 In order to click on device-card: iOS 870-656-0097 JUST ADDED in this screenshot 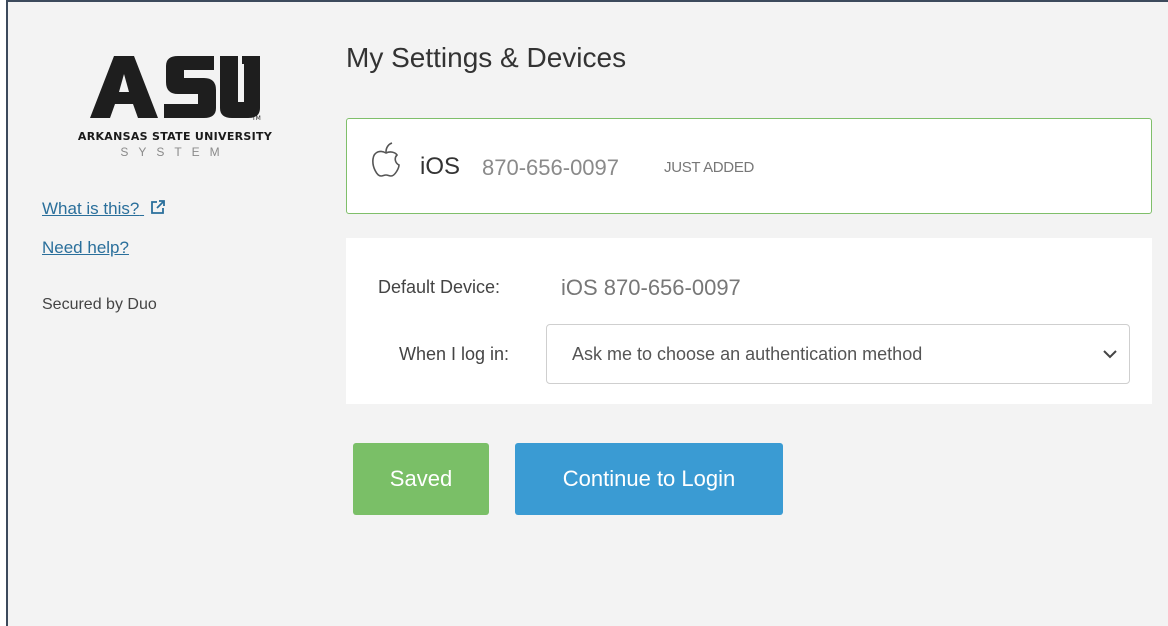, I will do `click(749, 166)`.